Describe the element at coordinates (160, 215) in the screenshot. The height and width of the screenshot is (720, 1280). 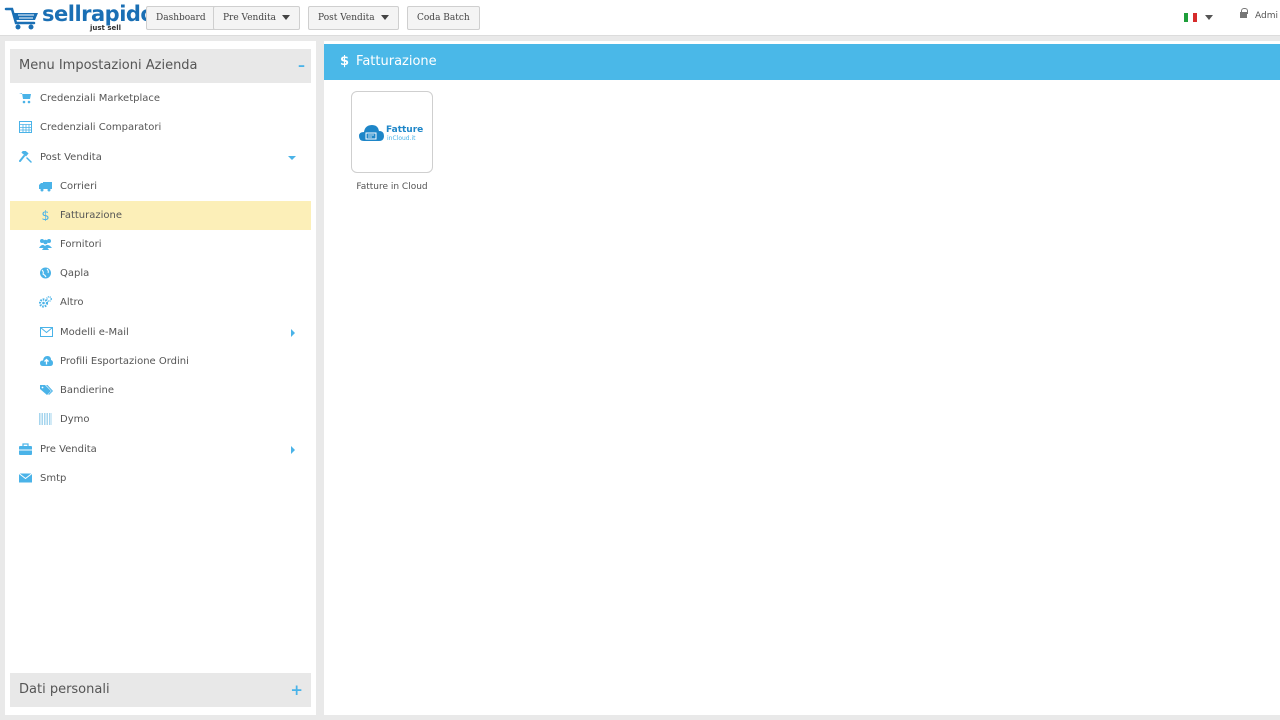
I see `sidebar-item-fatturazione: $ Fatturazione` at that location.